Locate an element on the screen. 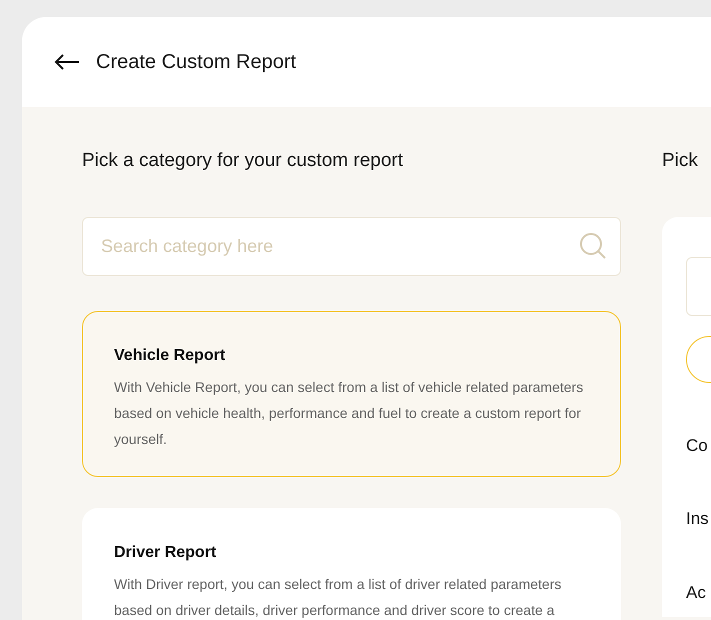  category-title: Driver Report is located at coordinates (166, 552).